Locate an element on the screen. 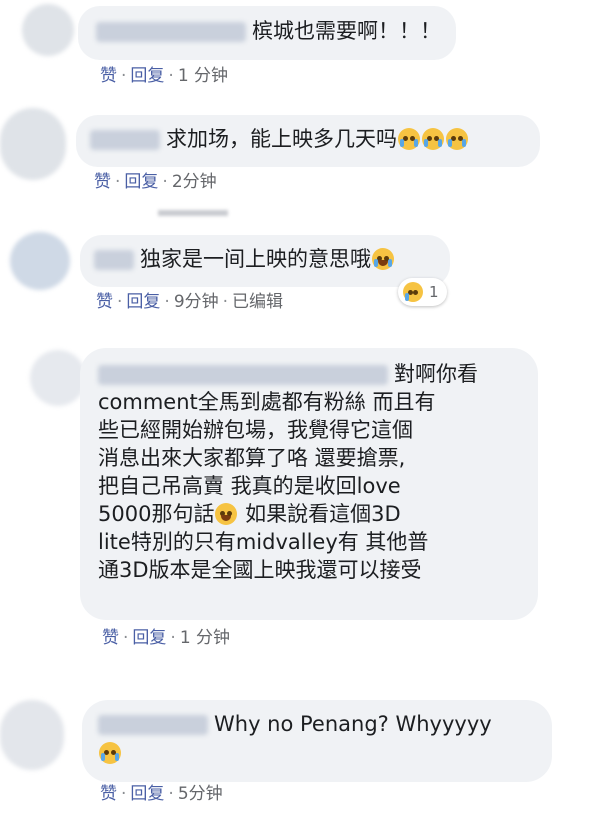 The image size is (600, 817). comment-actions: 赞 · 回复 · 2分钟 is located at coordinates (155, 182).